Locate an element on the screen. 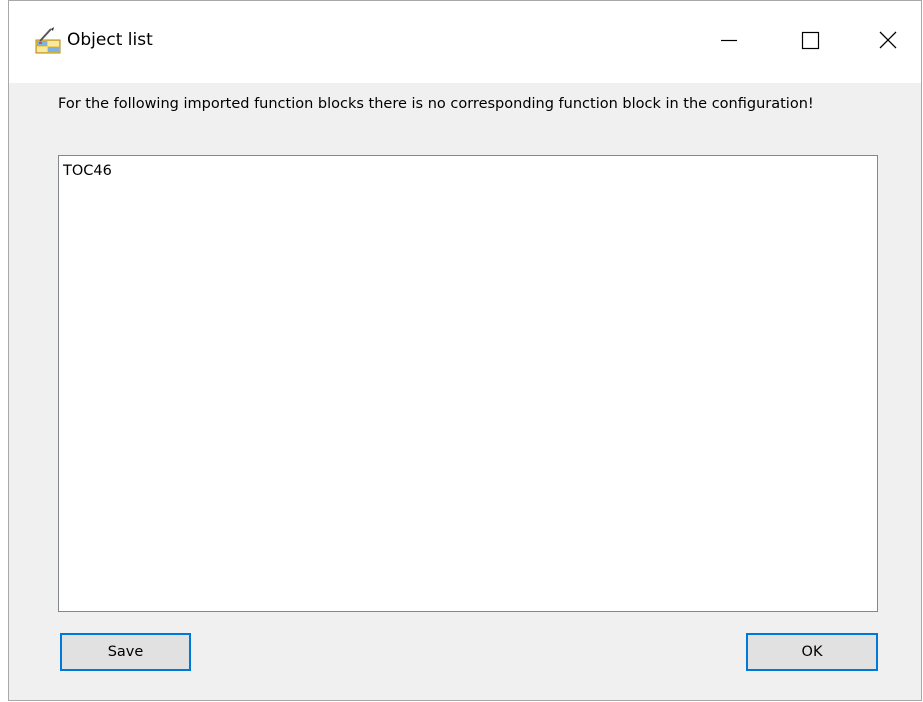  minimize-button is located at coordinates (727, 42).